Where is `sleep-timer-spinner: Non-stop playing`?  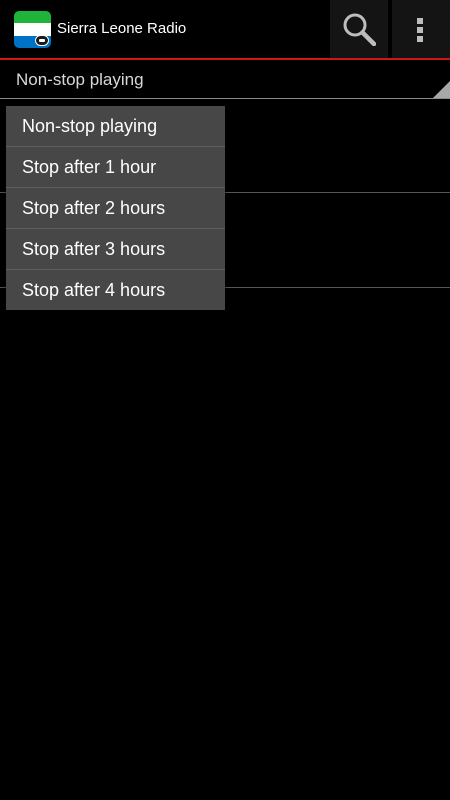 sleep-timer-spinner: Non-stop playing is located at coordinates (225, 79).